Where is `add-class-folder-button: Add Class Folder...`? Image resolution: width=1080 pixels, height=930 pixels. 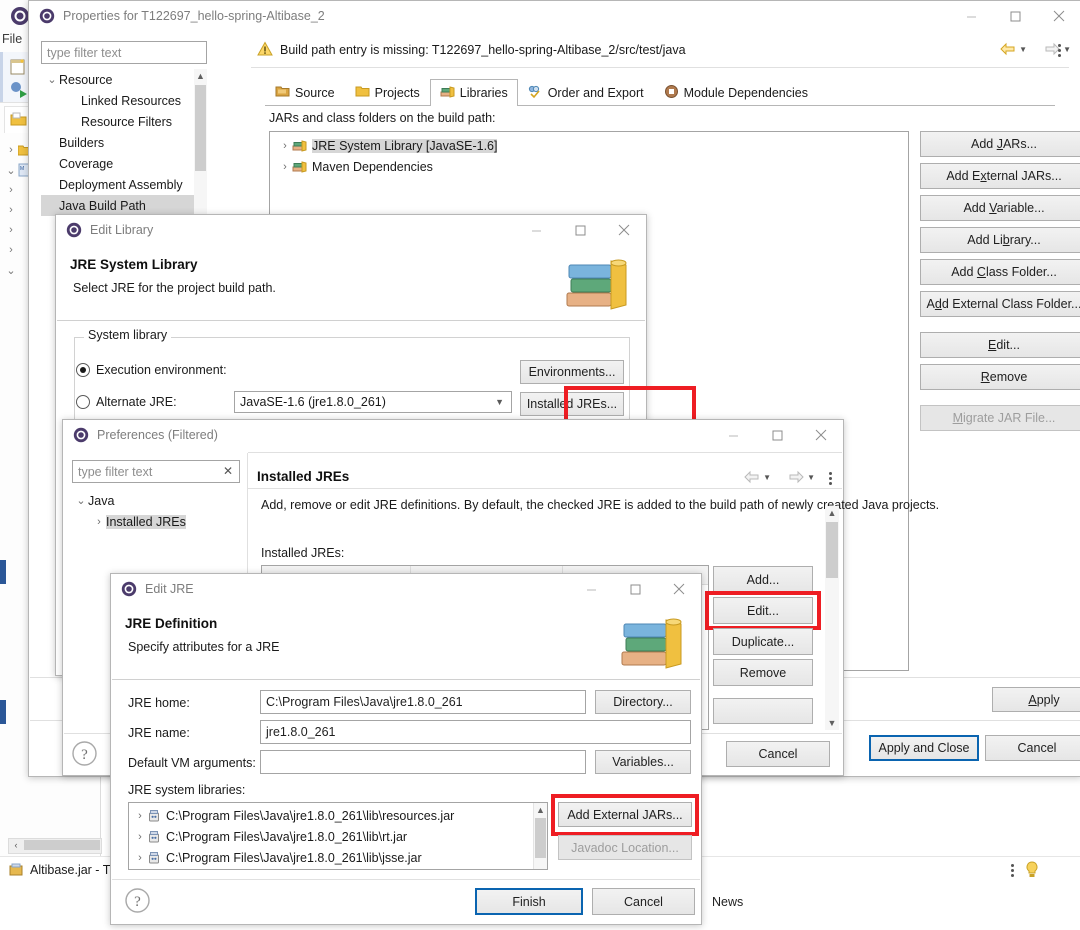
add-class-folder-button: Add Class Folder... is located at coordinates (1000, 272).